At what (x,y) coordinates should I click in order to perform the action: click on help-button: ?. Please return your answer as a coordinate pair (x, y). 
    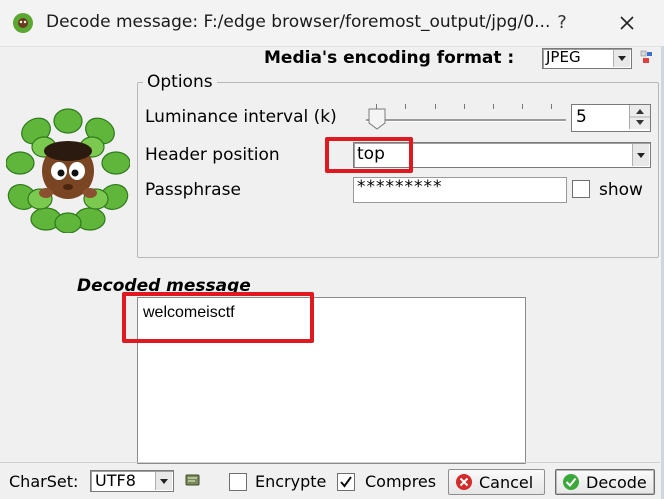
    Looking at the image, I should click on (562, 23).